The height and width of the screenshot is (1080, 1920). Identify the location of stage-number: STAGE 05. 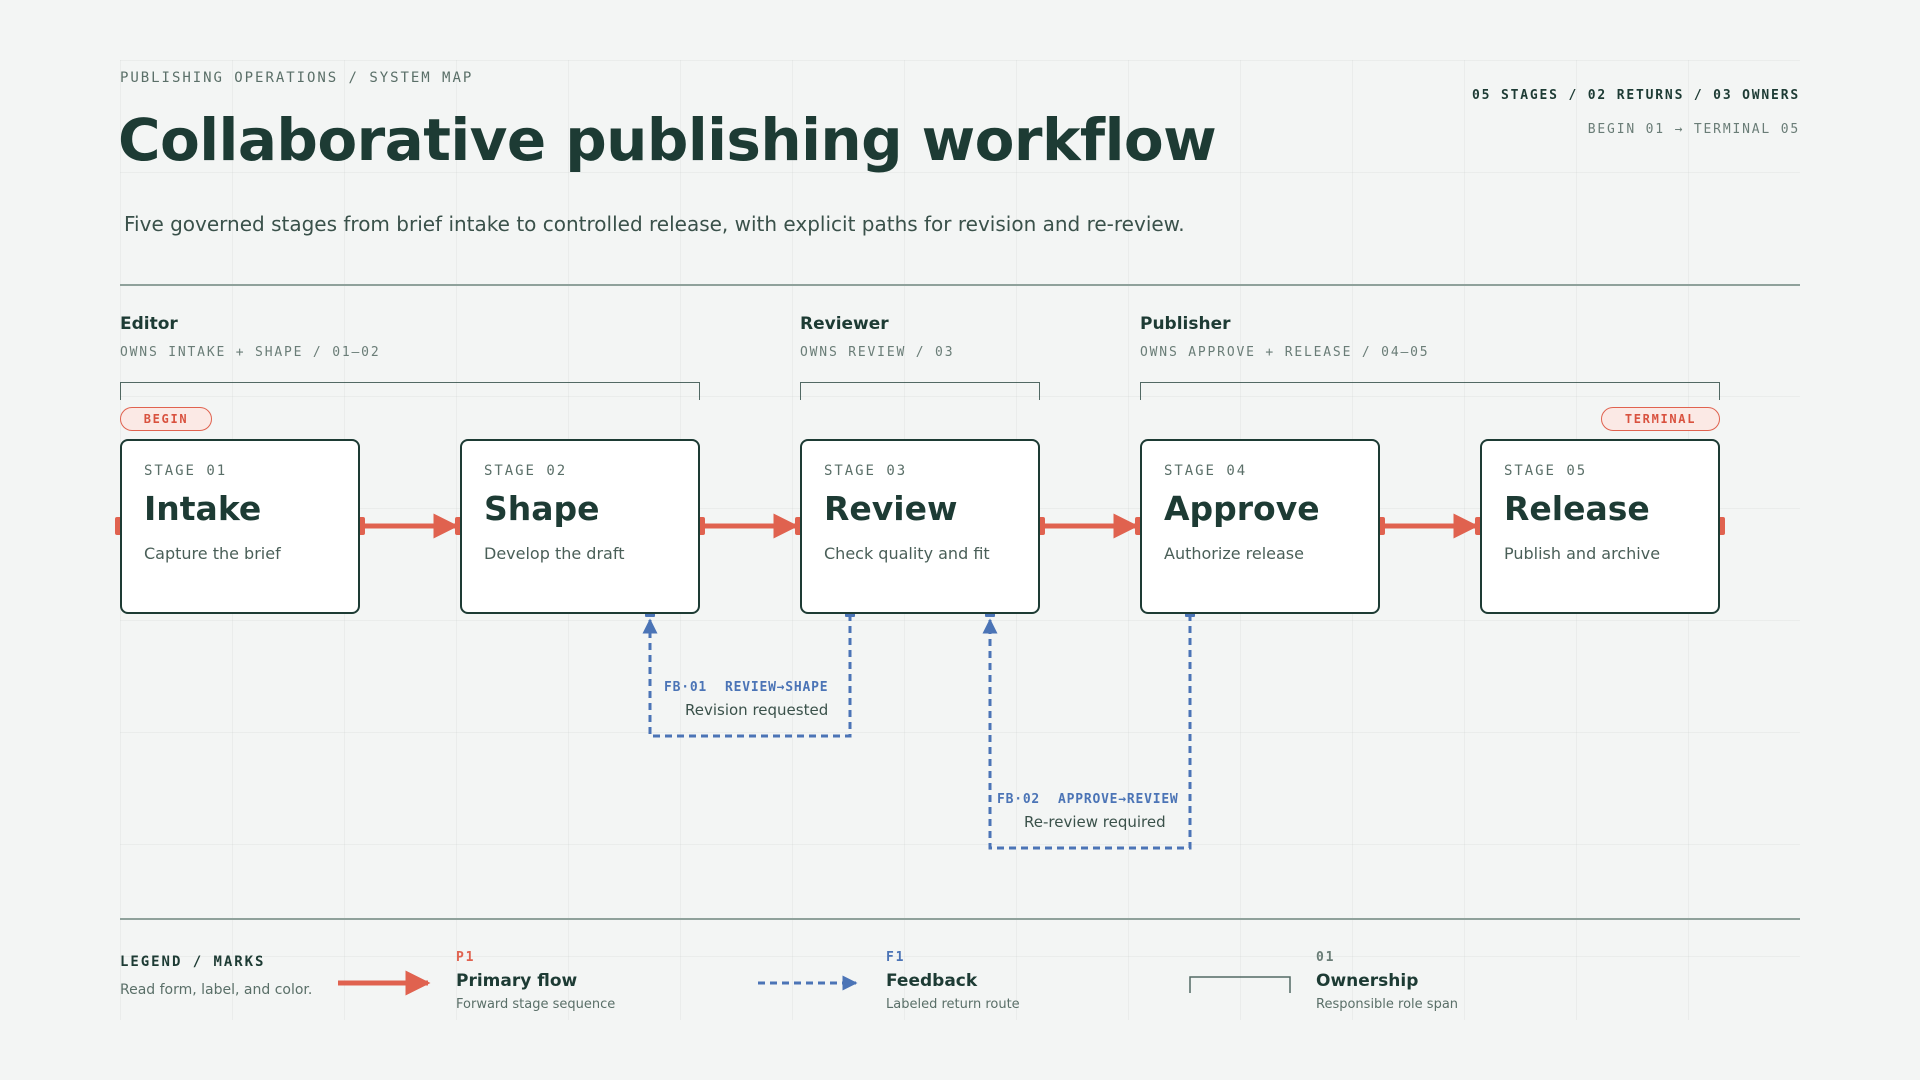
(1546, 471).